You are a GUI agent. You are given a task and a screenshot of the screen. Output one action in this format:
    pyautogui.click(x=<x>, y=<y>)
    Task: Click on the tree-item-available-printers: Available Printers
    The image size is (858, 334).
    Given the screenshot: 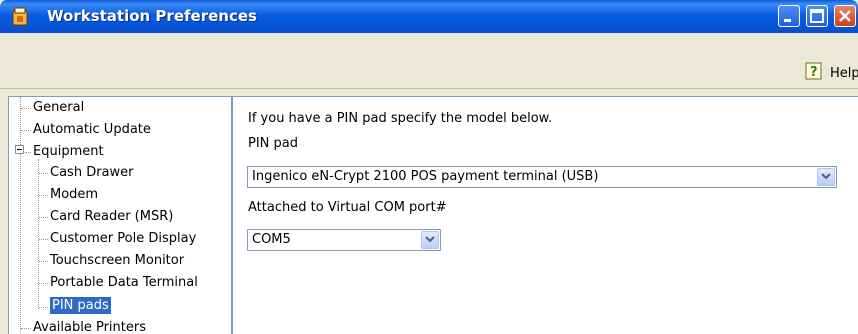 What is the action you would take?
    pyautogui.click(x=89, y=326)
    